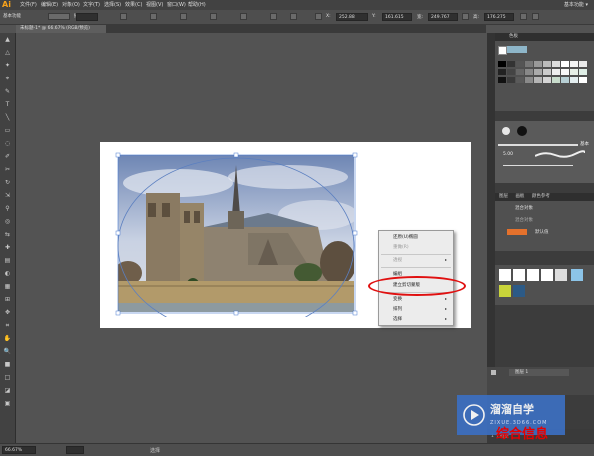 The width and height of the screenshot is (594, 456). What do you see at coordinates (318, 16) in the screenshot?
I see `reference-point-icon` at bounding box center [318, 16].